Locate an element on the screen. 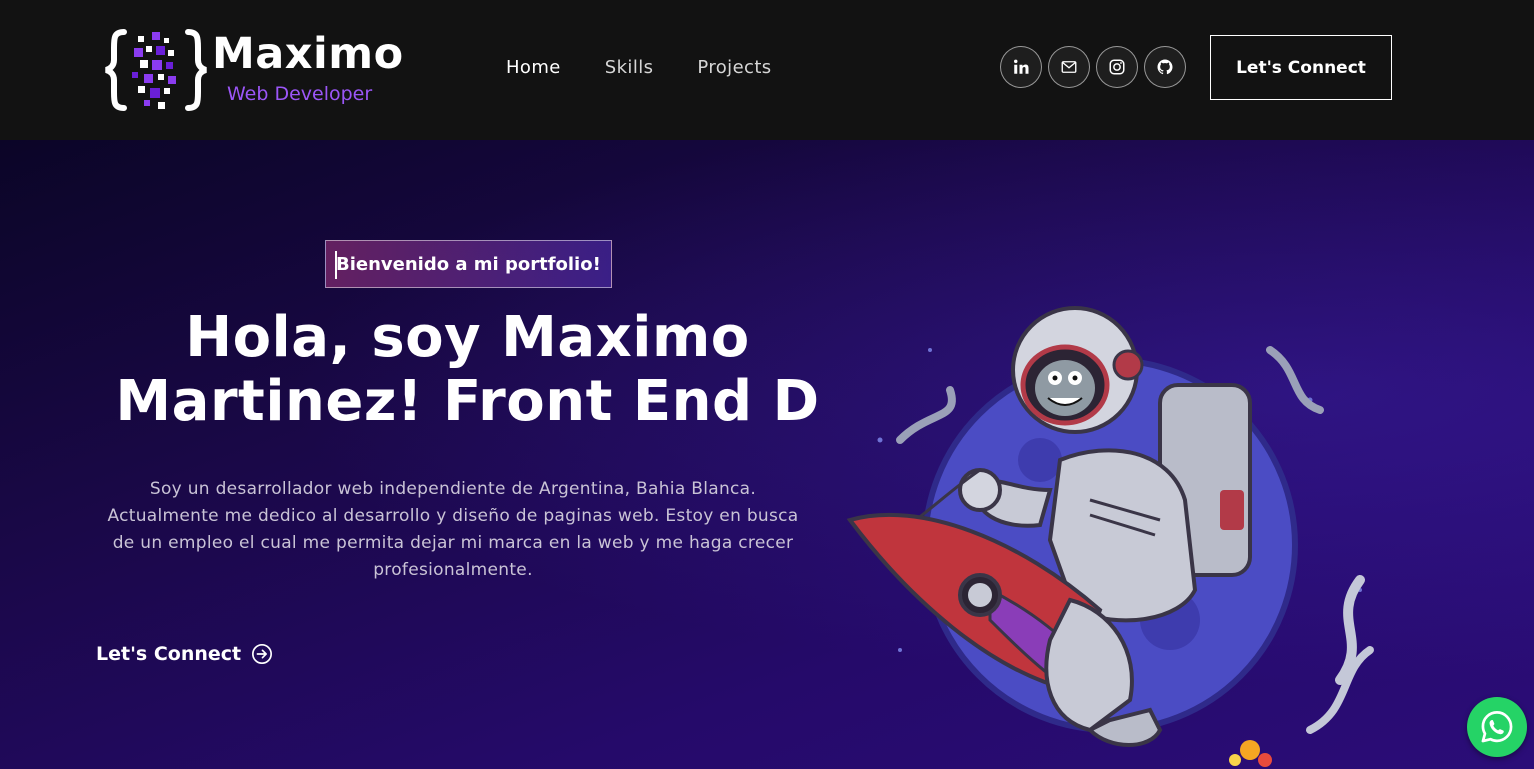 The image size is (1534, 769). instagram-link is located at coordinates (1117, 67).